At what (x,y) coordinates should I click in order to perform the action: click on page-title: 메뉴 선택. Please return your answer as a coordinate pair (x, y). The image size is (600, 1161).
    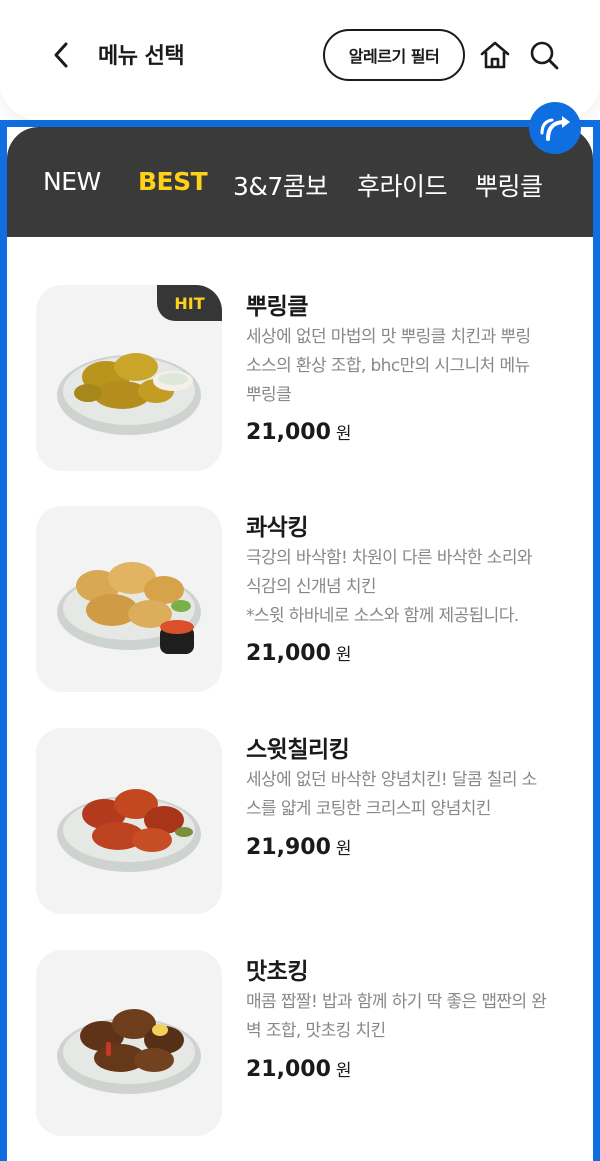
    Looking at the image, I should click on (141, 56).